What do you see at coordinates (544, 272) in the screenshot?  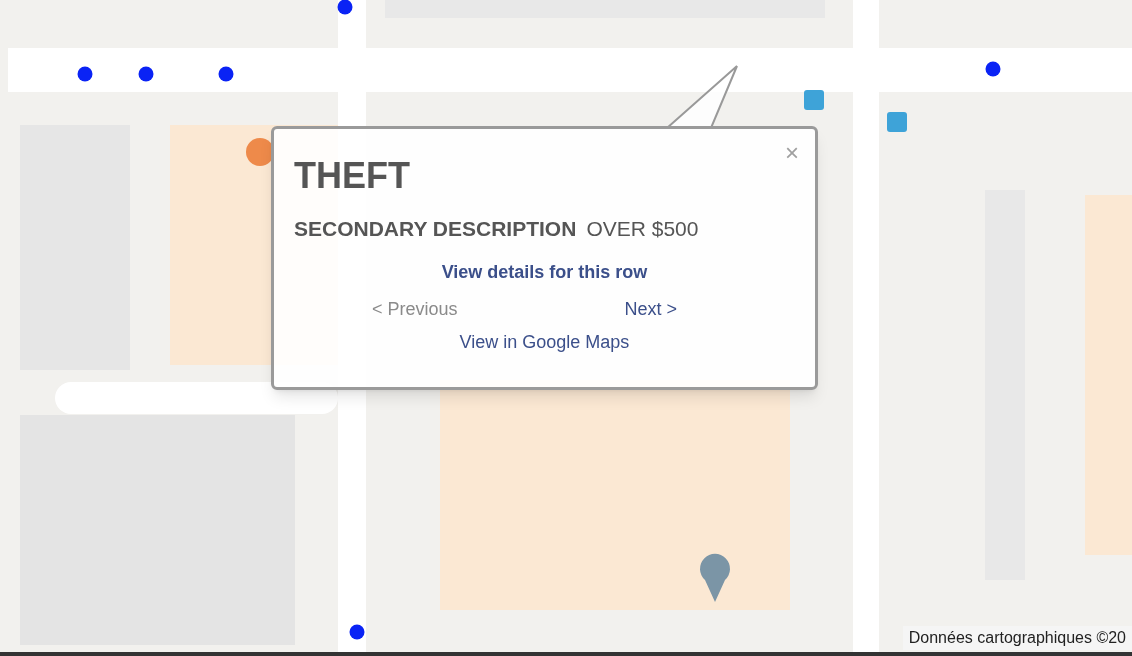 I see `details-link: View details for this row` at bounding box center [544, 272].